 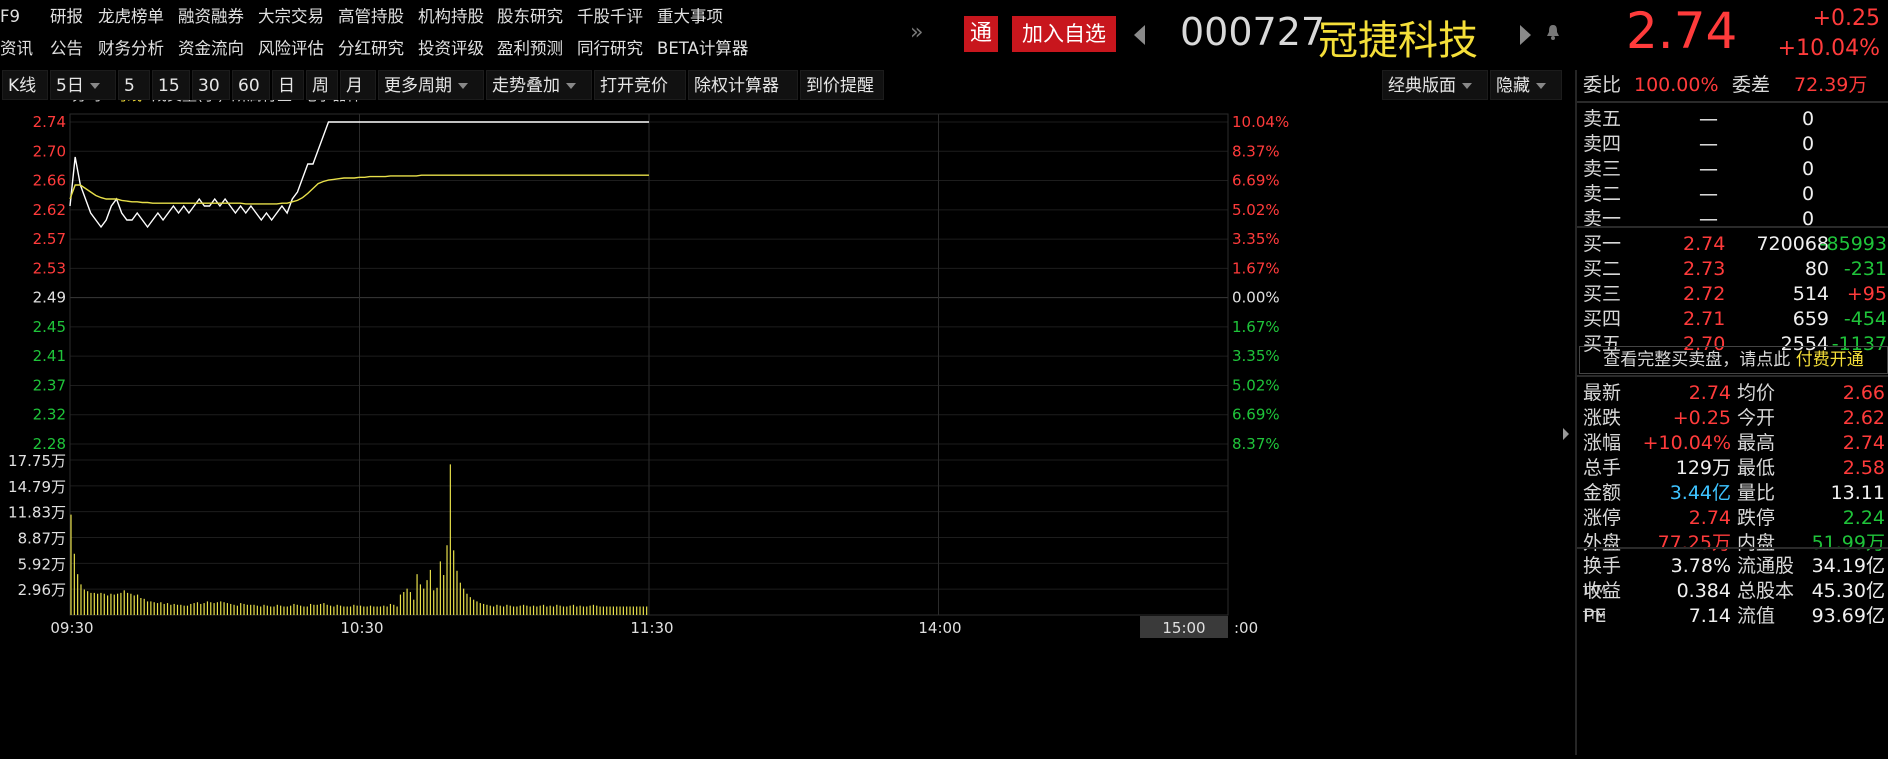 What do you see at coordinates (1566, 434) in the screenshot?
I see `sidebar-toggle-icon` at bounding box center [1566, 434].